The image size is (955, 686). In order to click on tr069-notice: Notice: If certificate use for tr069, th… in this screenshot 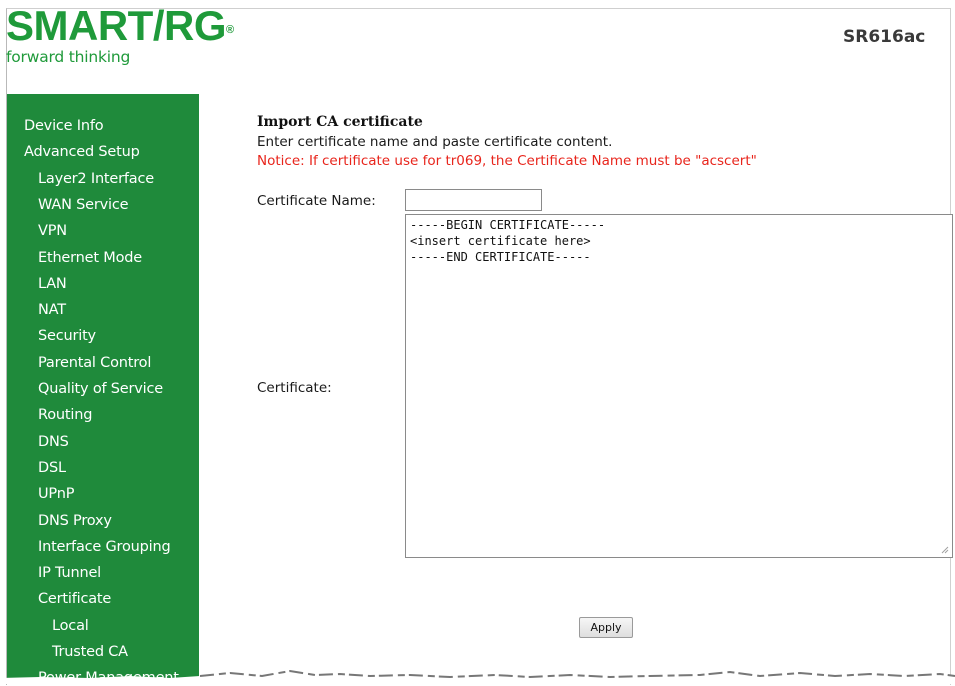, I will do `click(507, 161)`.